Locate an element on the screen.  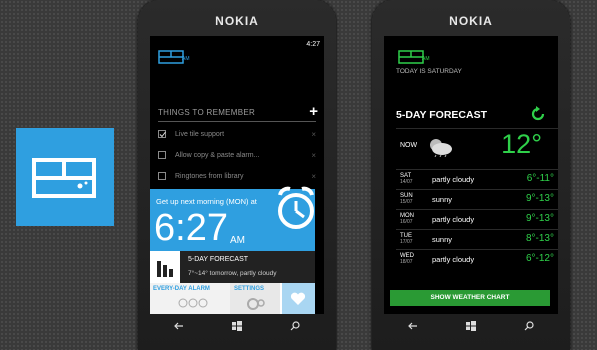
heart-icon is located at coordinates (298, 298).